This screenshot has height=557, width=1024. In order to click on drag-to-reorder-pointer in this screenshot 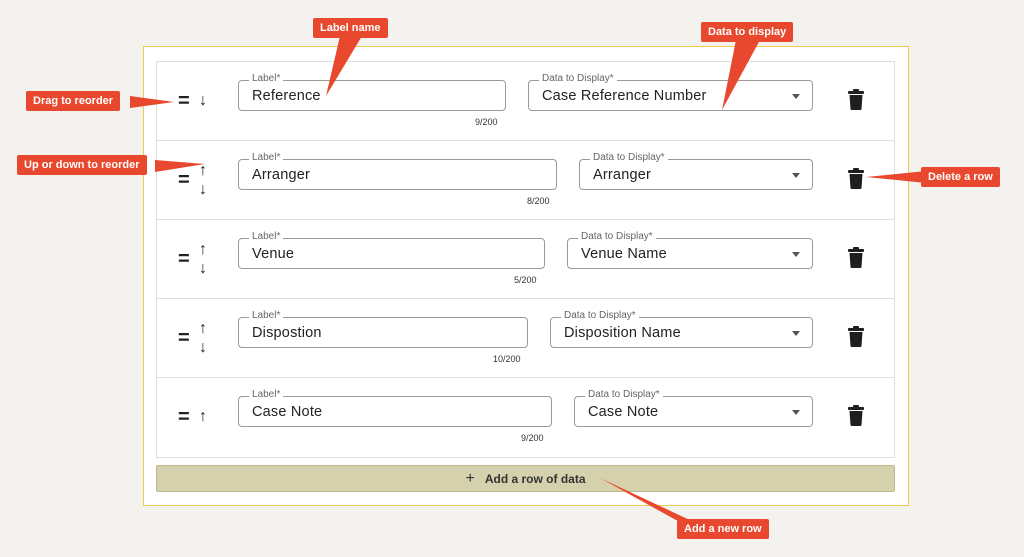, I will do `click(152, 102)`.